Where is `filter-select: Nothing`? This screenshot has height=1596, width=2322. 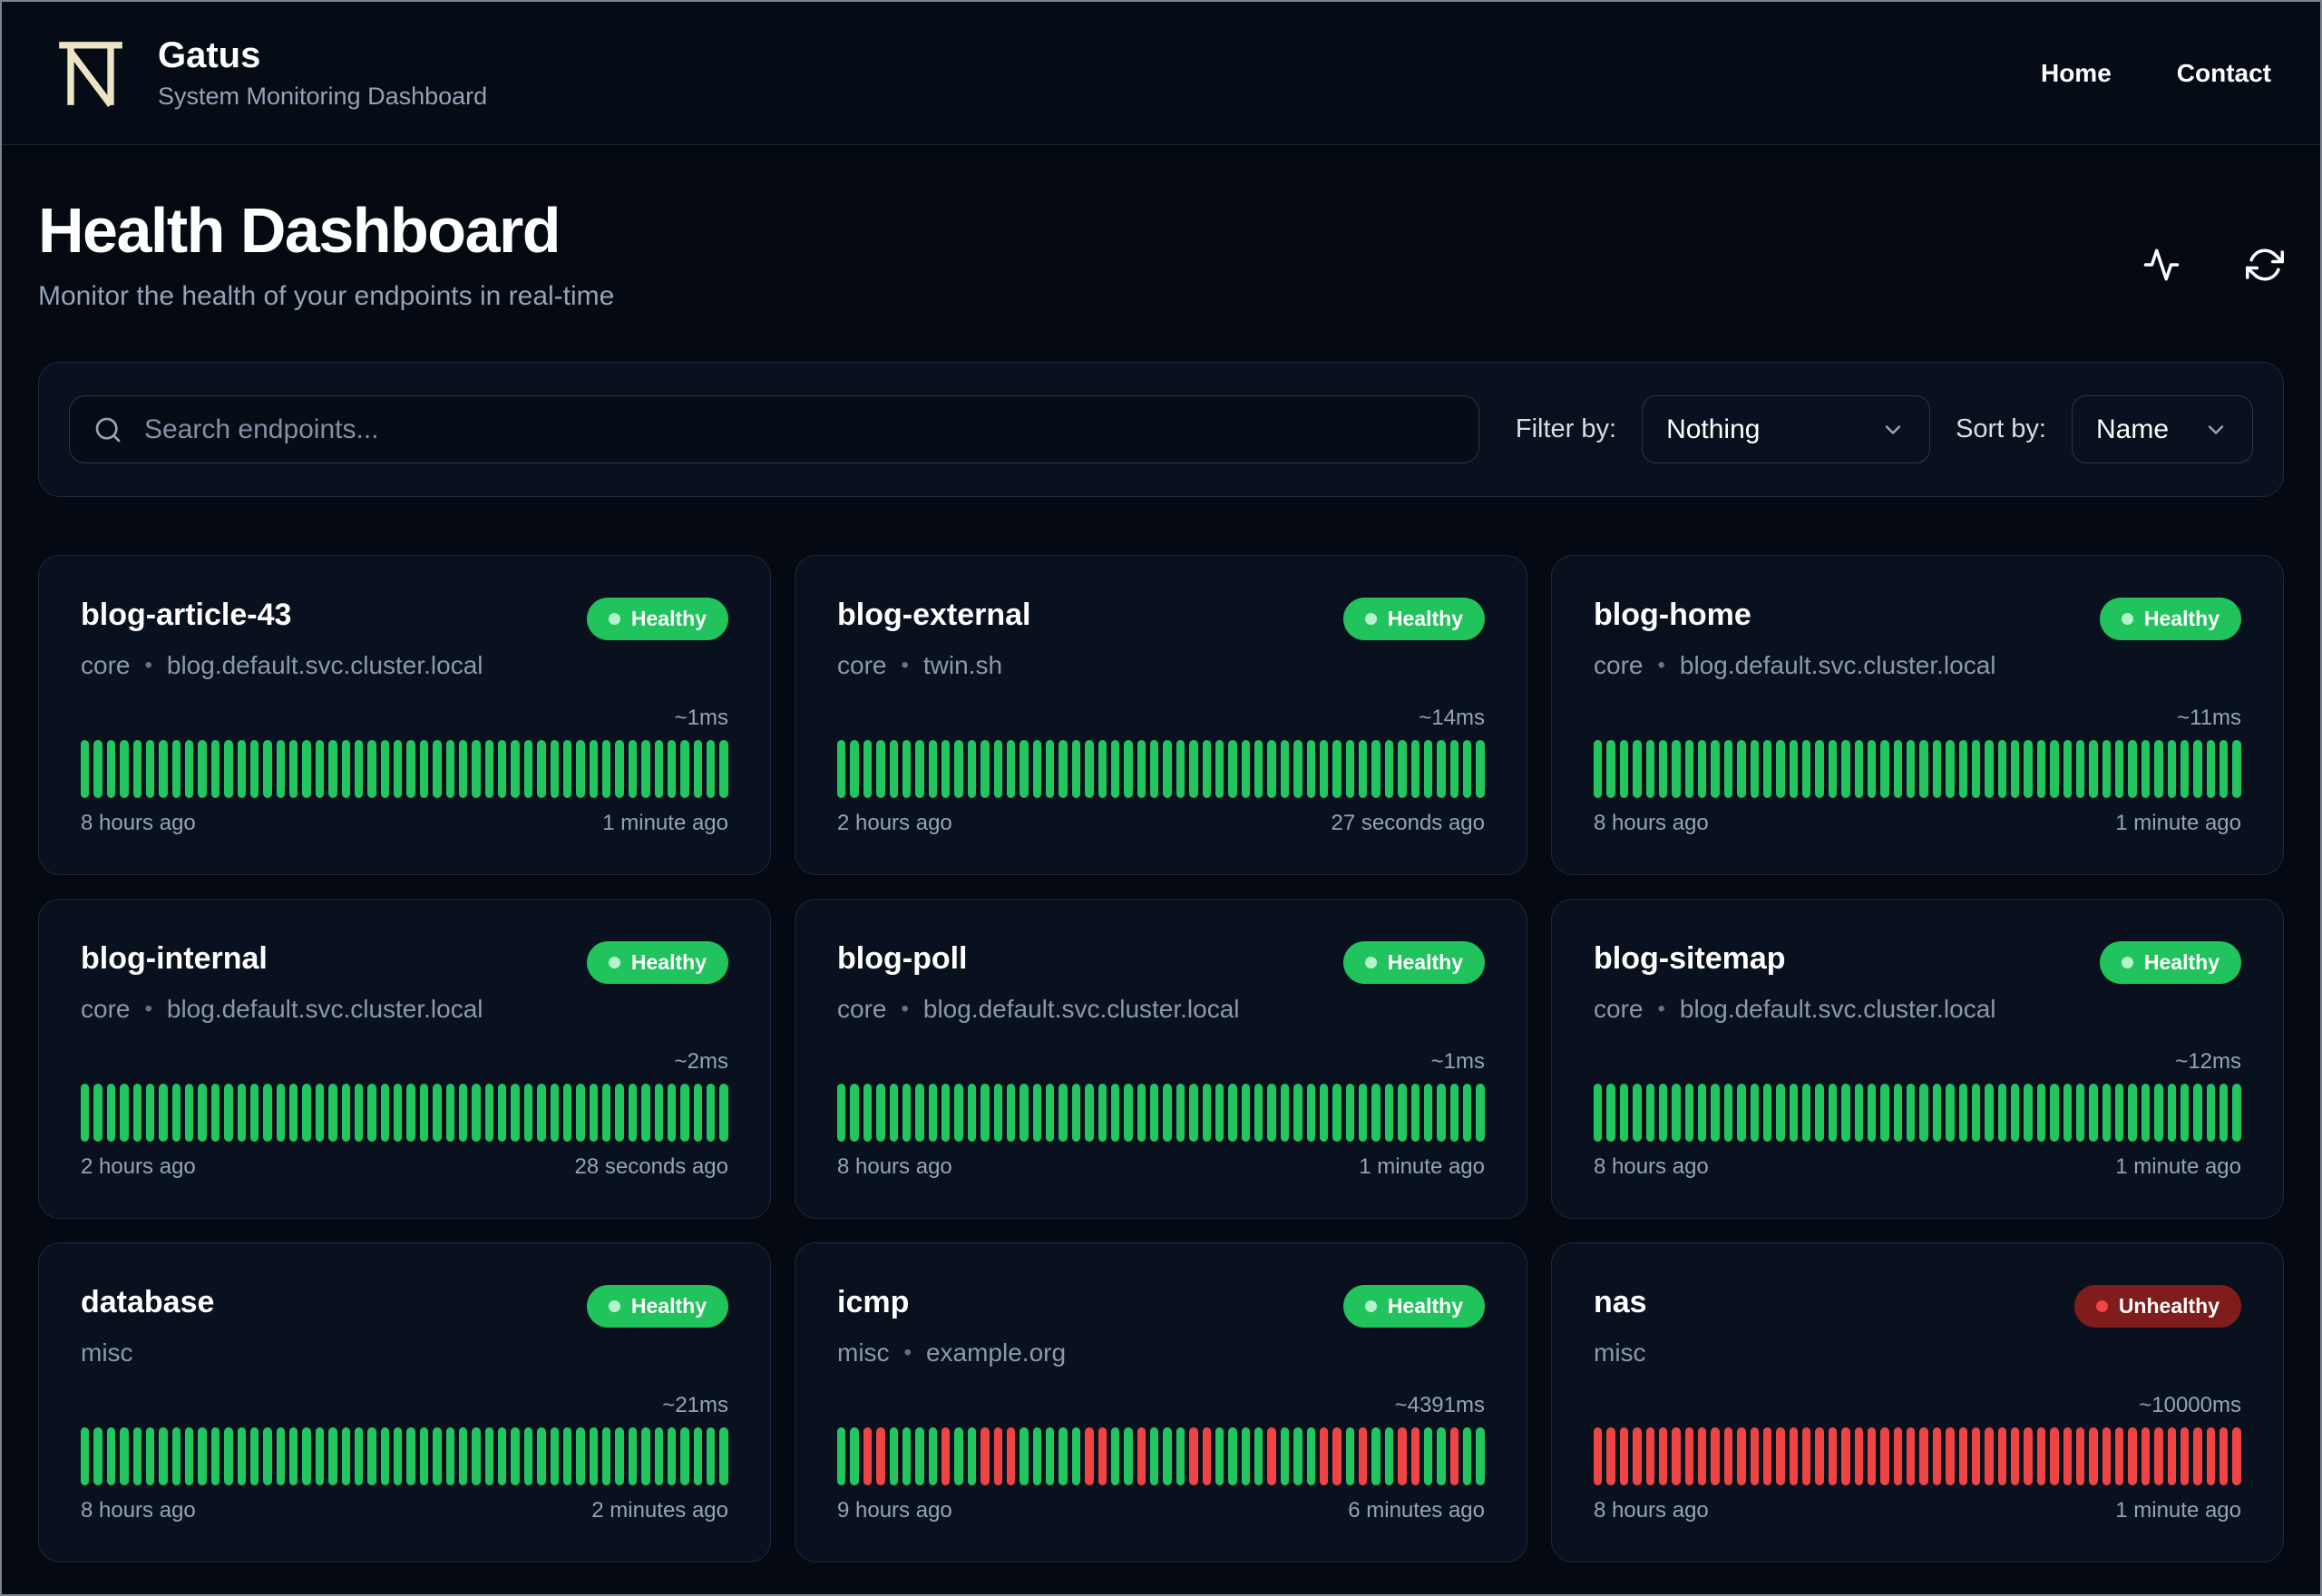
filter-select: Nothing is located at coordinates (1786, 429).